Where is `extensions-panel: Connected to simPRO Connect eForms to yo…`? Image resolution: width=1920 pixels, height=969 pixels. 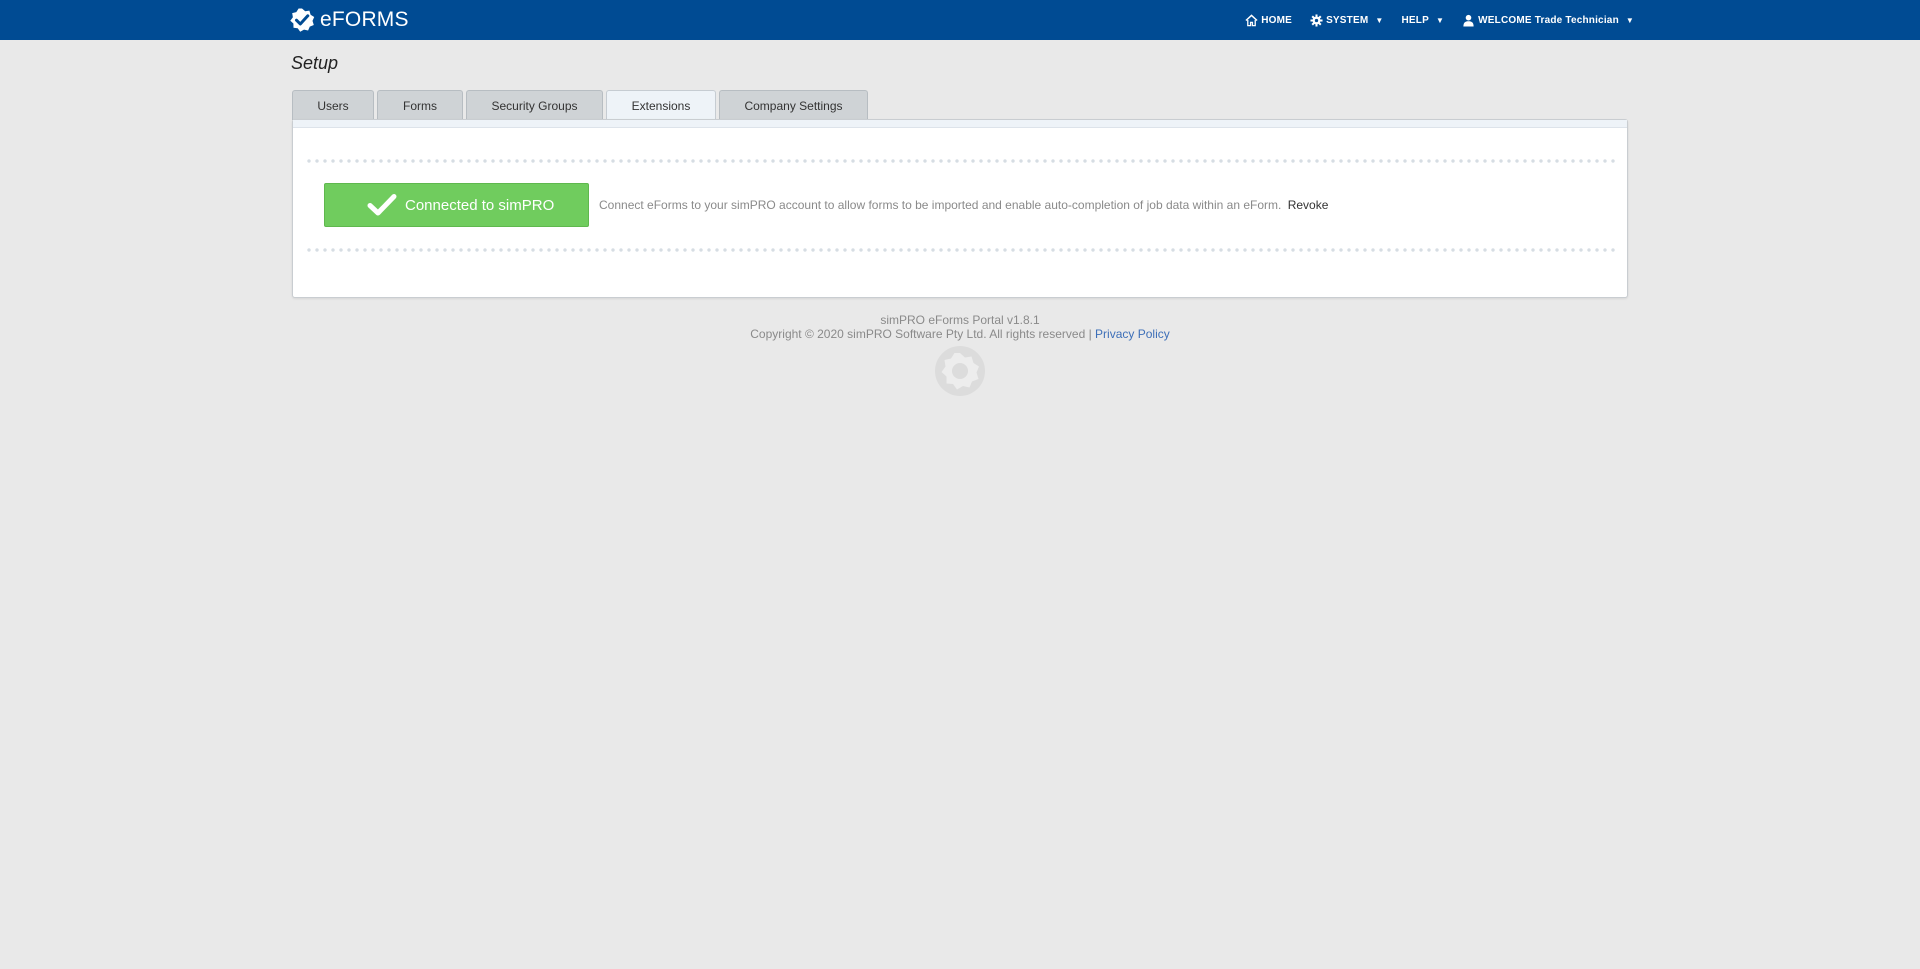 extensions-panel: Connected to simPRO Connect eForms to yo… is located at coordinates (960, 208).